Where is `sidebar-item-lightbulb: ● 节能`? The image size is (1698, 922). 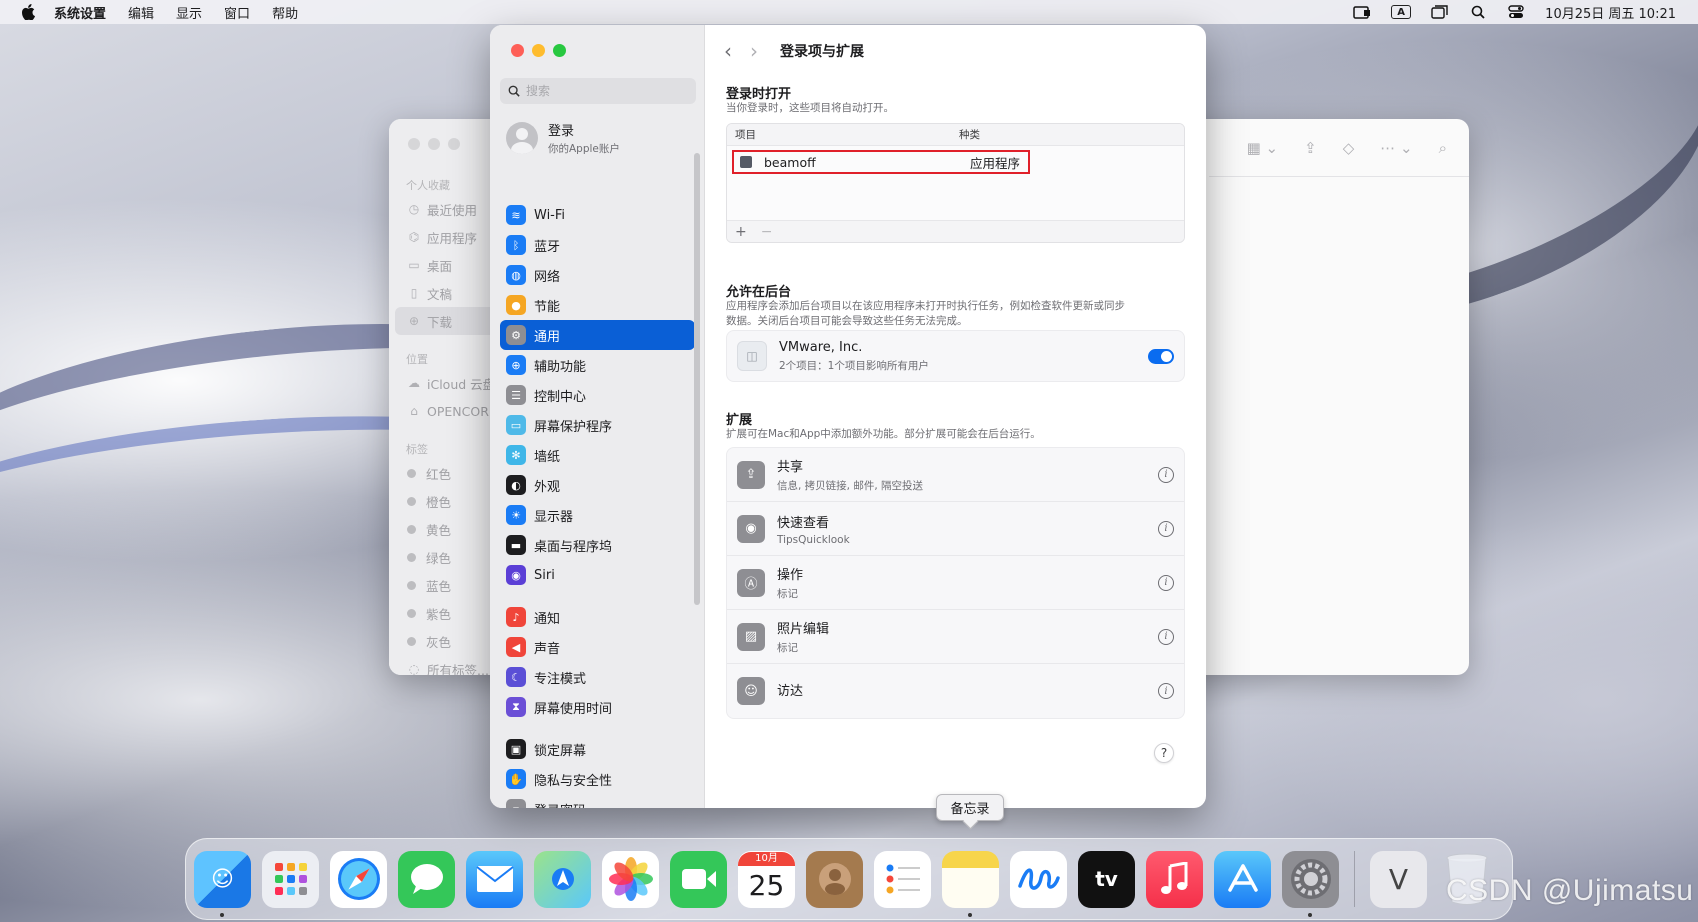
sidebar-item-lightbulb: ● 节能 is located at coordinates (597, 305).